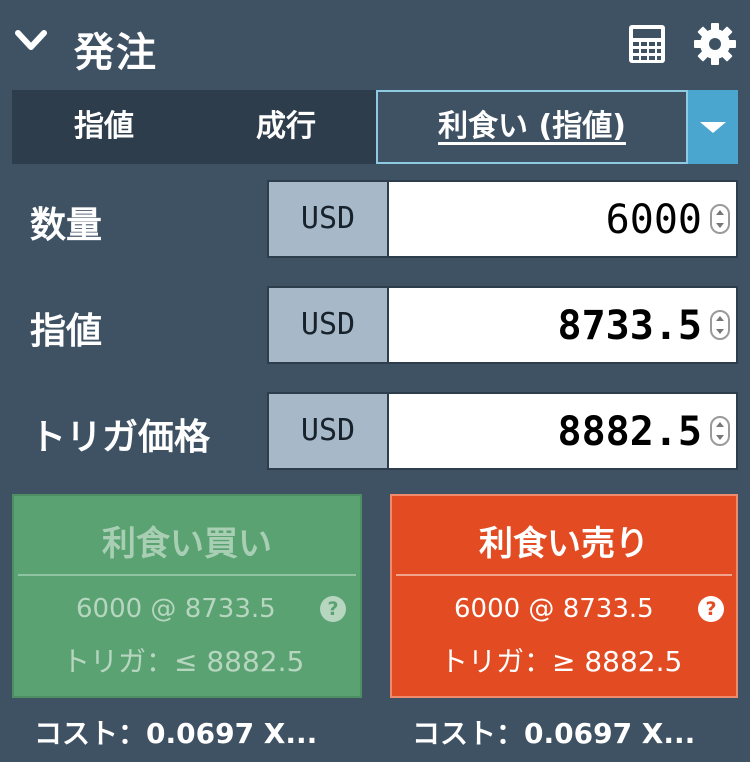 The height and width of the screenshot is (762, 750). What do you see at coordinates (375, 45) in the screenshot?
I see `panel-header: 発注` at bounding box center [375, 45].